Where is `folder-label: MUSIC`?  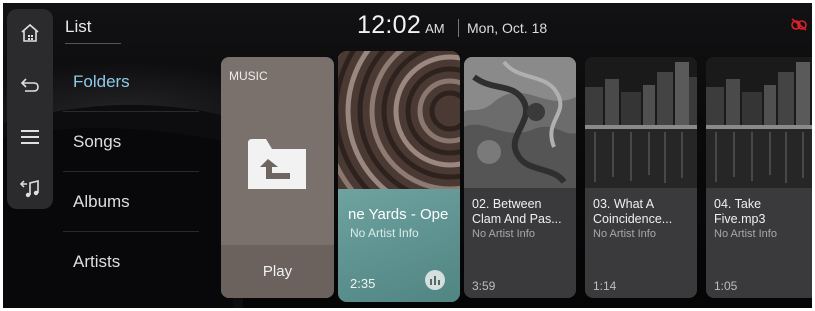
folder-label: MUSIC is located at coordinates (248, 76).